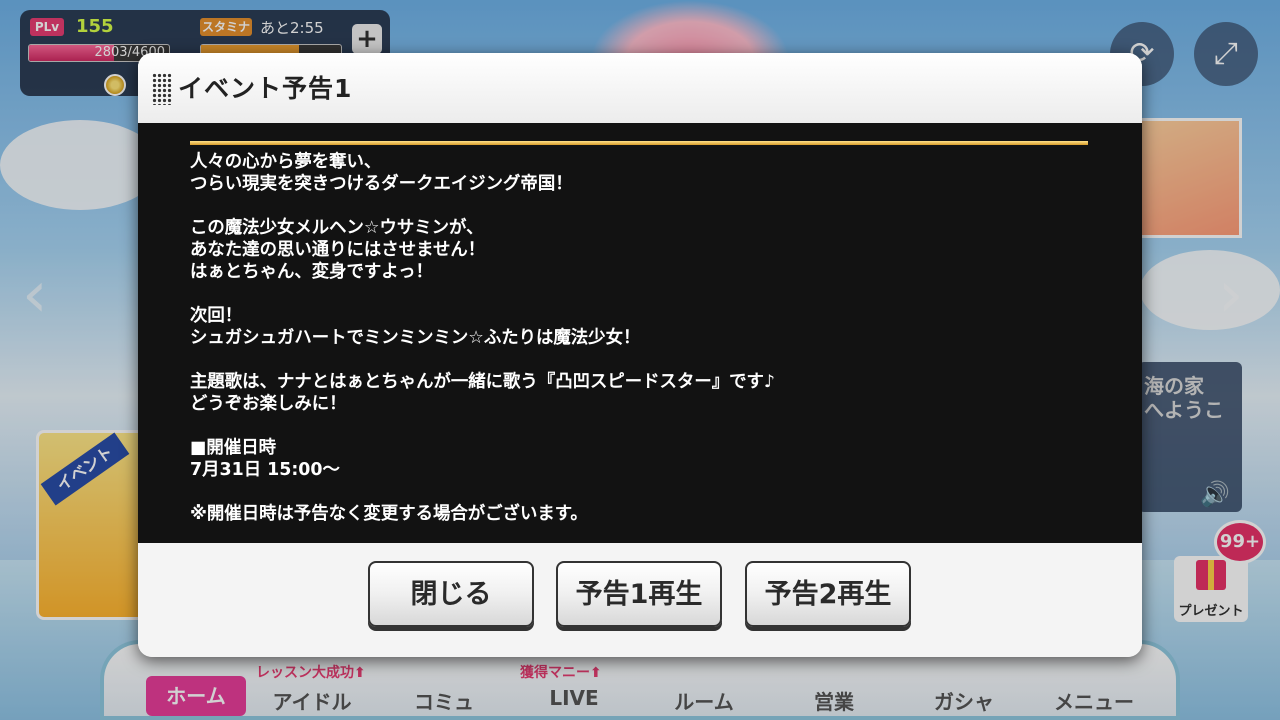 This screenshot has height=720, width=1280. What do you see at coordinates (639, 143) in the screenshot?
I see `gold-divider` at bounding box center [639, 143].